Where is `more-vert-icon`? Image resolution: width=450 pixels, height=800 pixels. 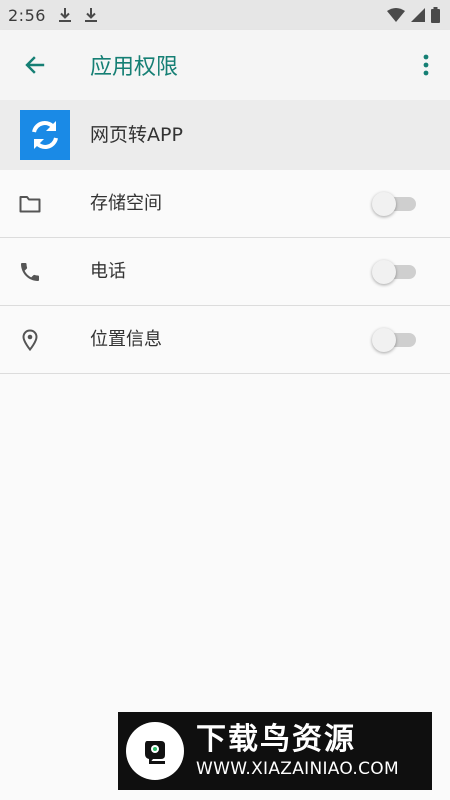 more-vert-icon is located at coordinates (426, 65).